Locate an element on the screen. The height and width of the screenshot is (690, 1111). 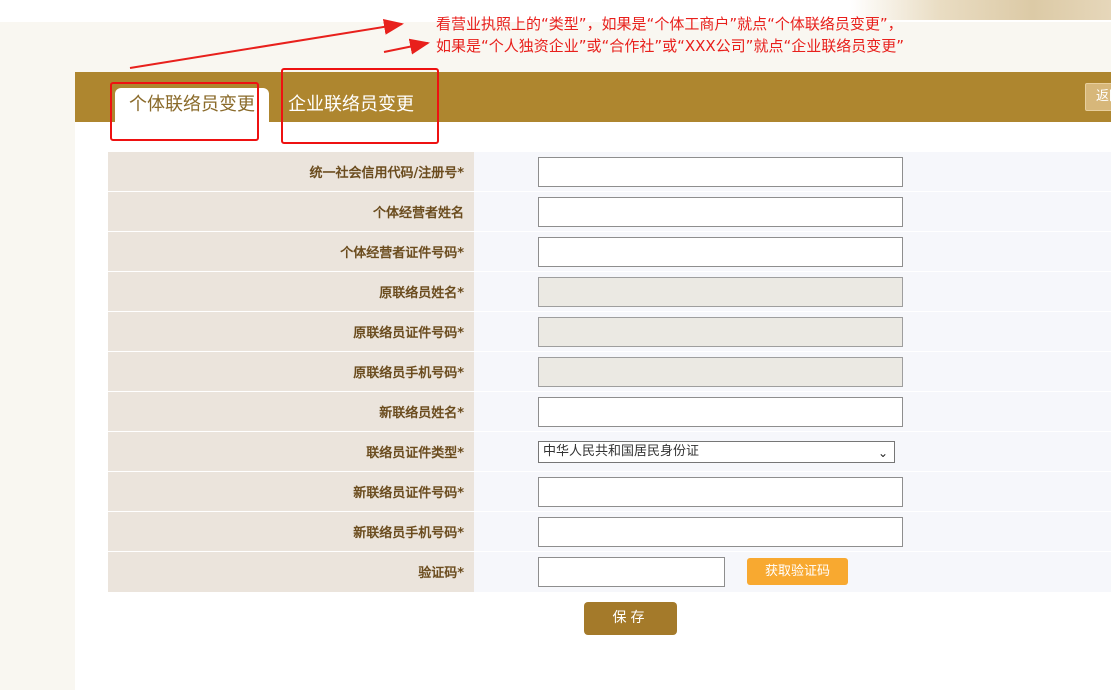
id-type-select: 中华人民共和国居民身份证 ⌄ is located at coordinates (716, 451).